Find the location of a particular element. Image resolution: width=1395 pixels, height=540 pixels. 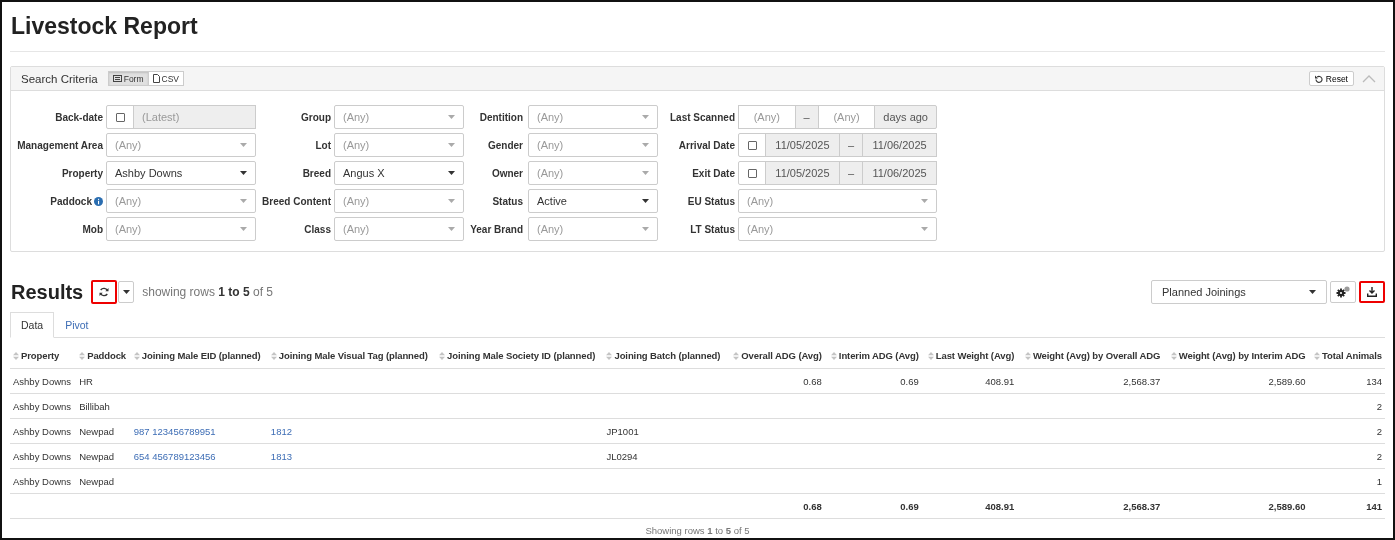

total-cell: 2,589.60 is located at coordinates (1287, 506).